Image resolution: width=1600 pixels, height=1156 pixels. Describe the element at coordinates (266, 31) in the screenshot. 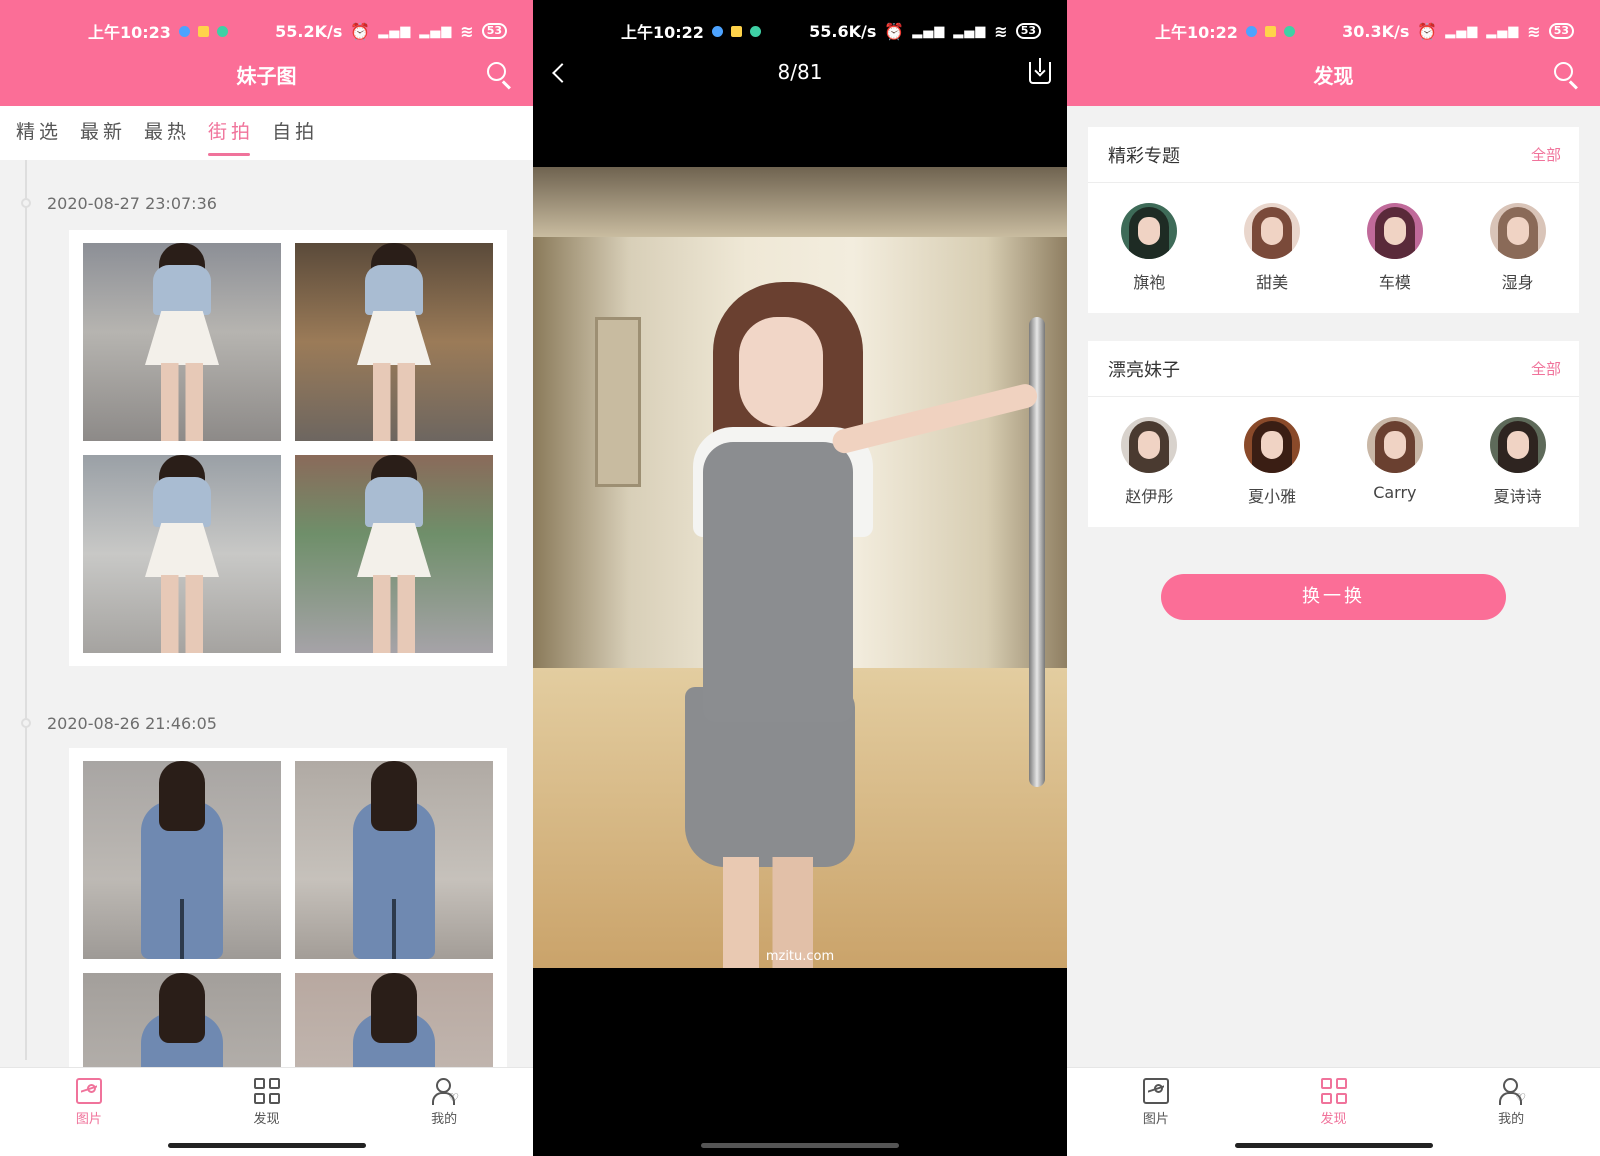

I see `status-bar: 上午10:23 55.2K/s ⏰ ▂▄▆ ▂▄▆ ≋ 53` at that location.